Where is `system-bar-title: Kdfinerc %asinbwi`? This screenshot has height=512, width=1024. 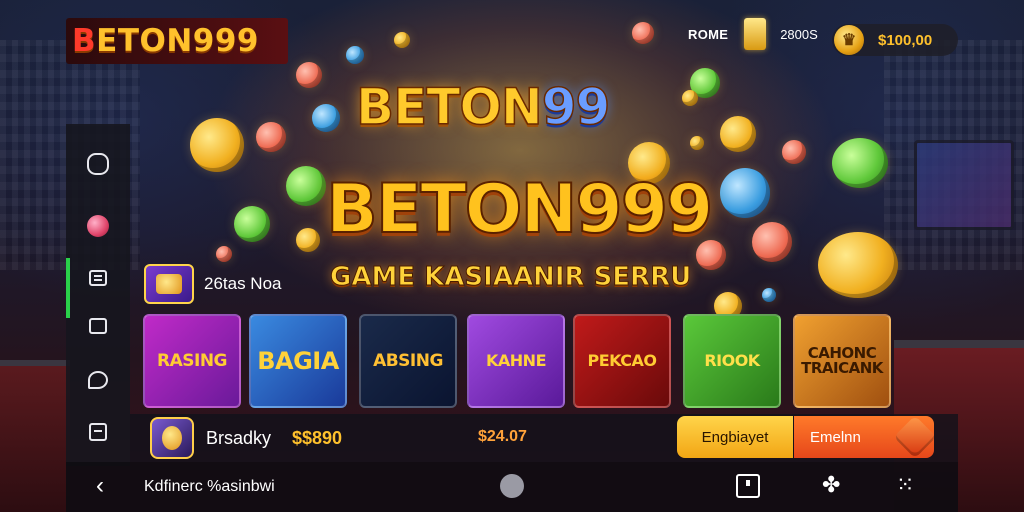
system-bar-title: Kdfinerc %asinbwi is located at coordinates (209, 486).